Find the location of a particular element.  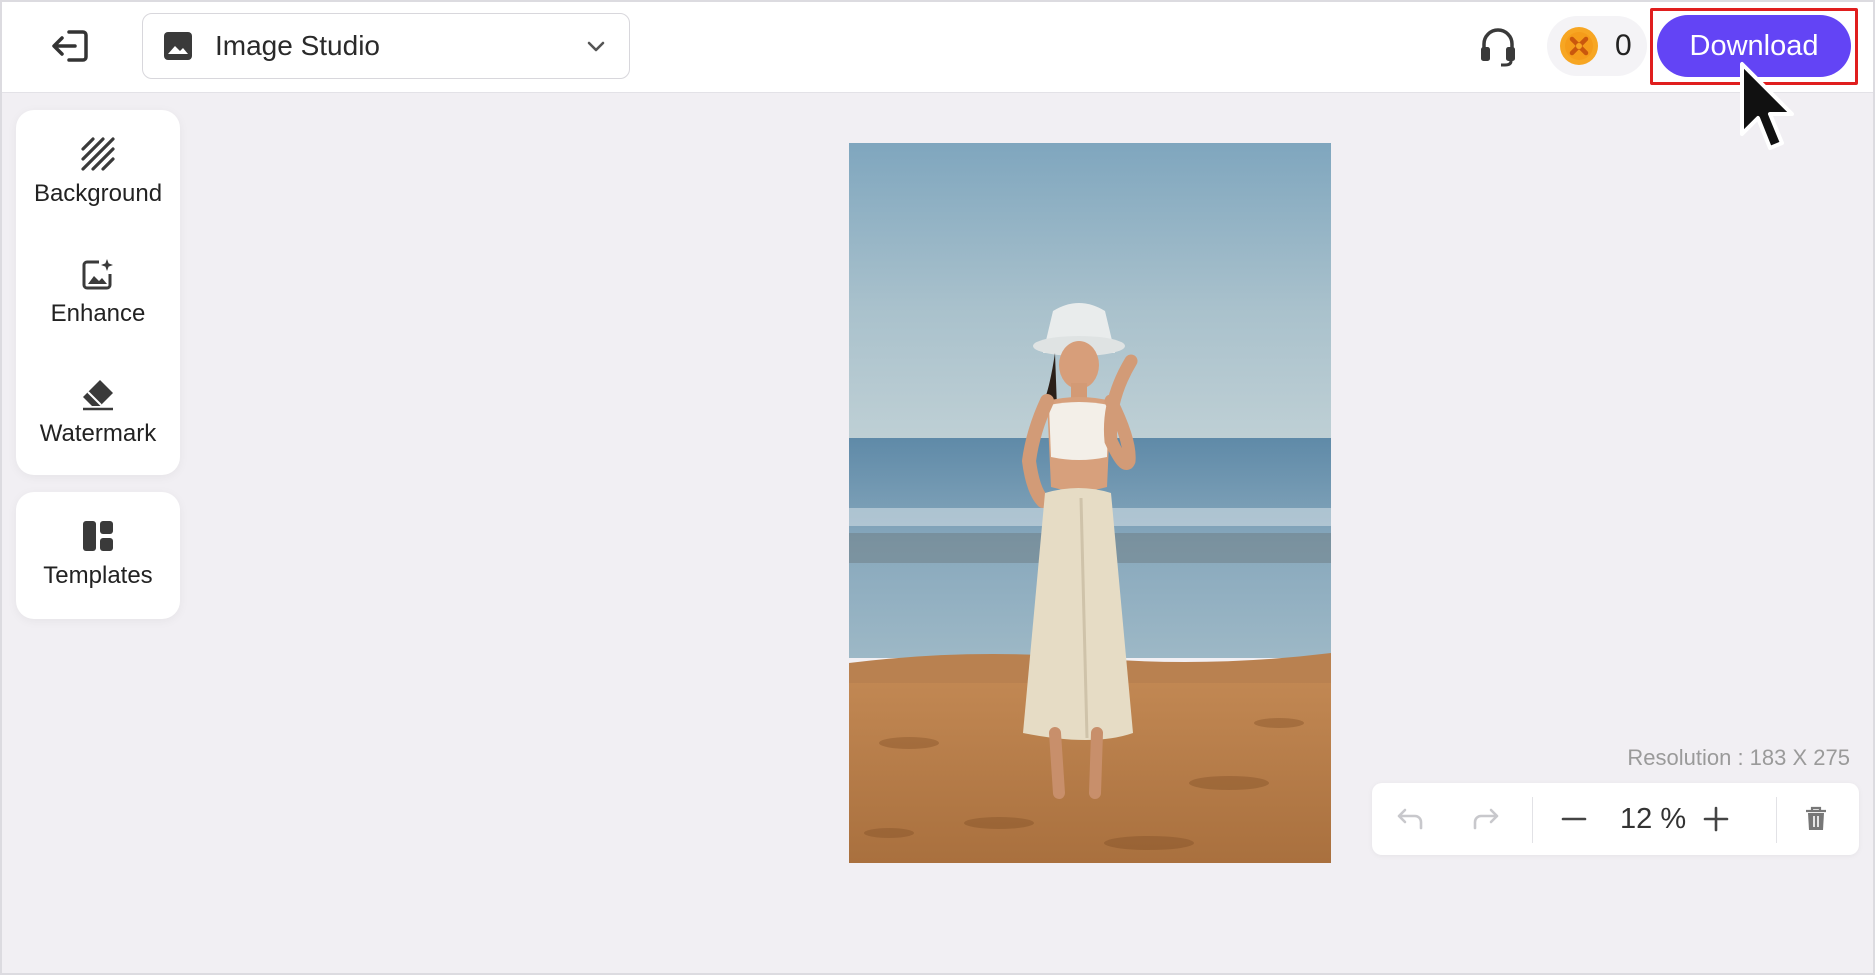

tool-background: Background is located at coordinates (98, 165).